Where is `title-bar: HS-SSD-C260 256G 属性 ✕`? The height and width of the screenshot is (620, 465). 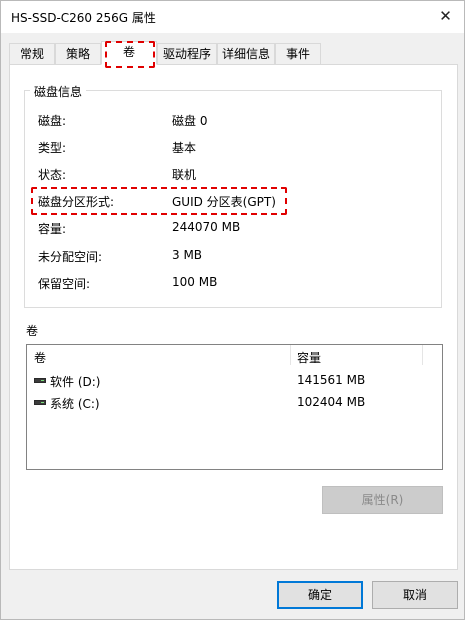 title-bar: HS-SSD-C260 256G 属性 ✕ is located at coordinates (232, 17).